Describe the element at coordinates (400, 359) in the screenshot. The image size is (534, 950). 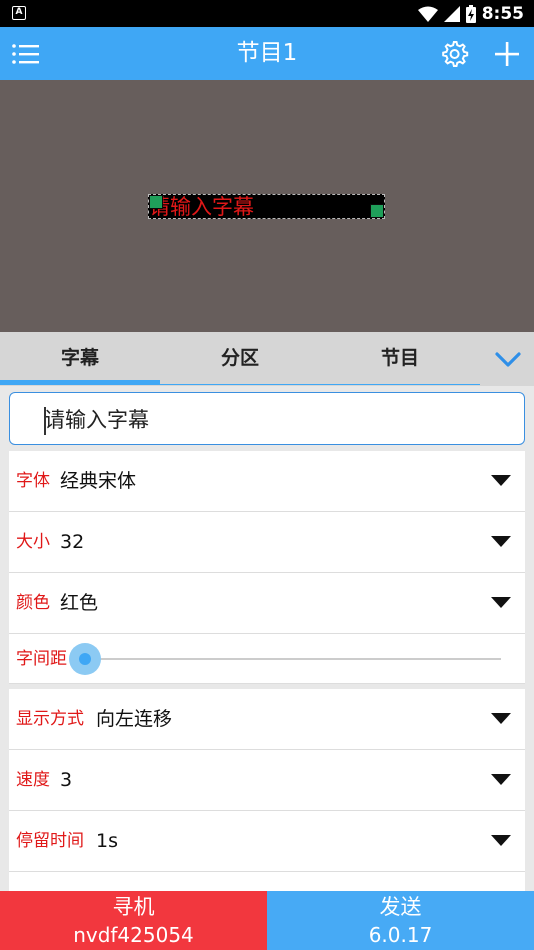
I see `tab-program: 节目` at that location.